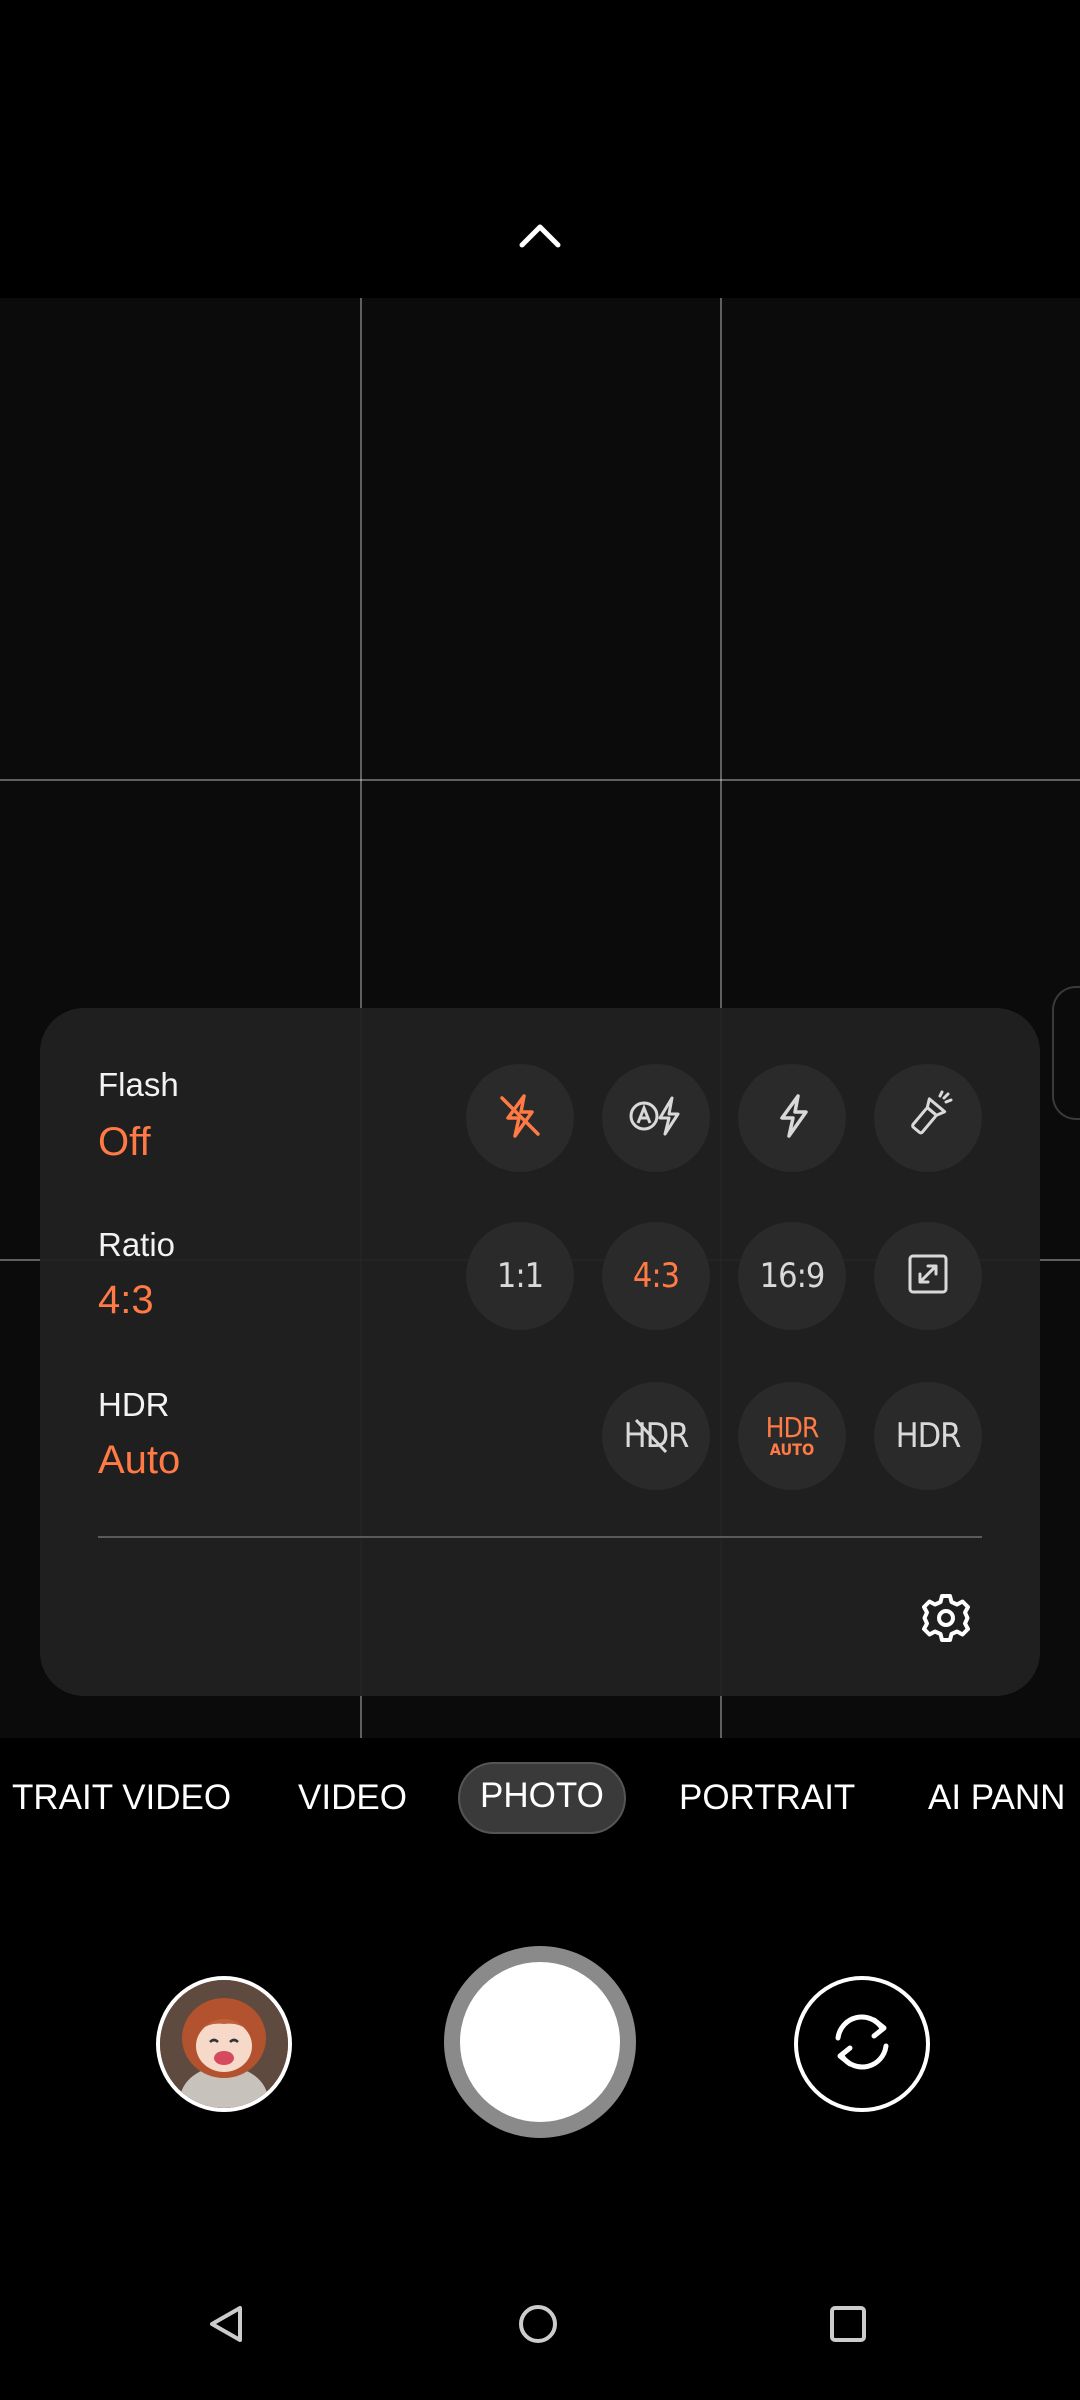 This screenshot has height=2400, width=1080. What do you see at coordinates (540, 780) in the screenshot?
I see `grid-line` at bounding box center [540, 780].